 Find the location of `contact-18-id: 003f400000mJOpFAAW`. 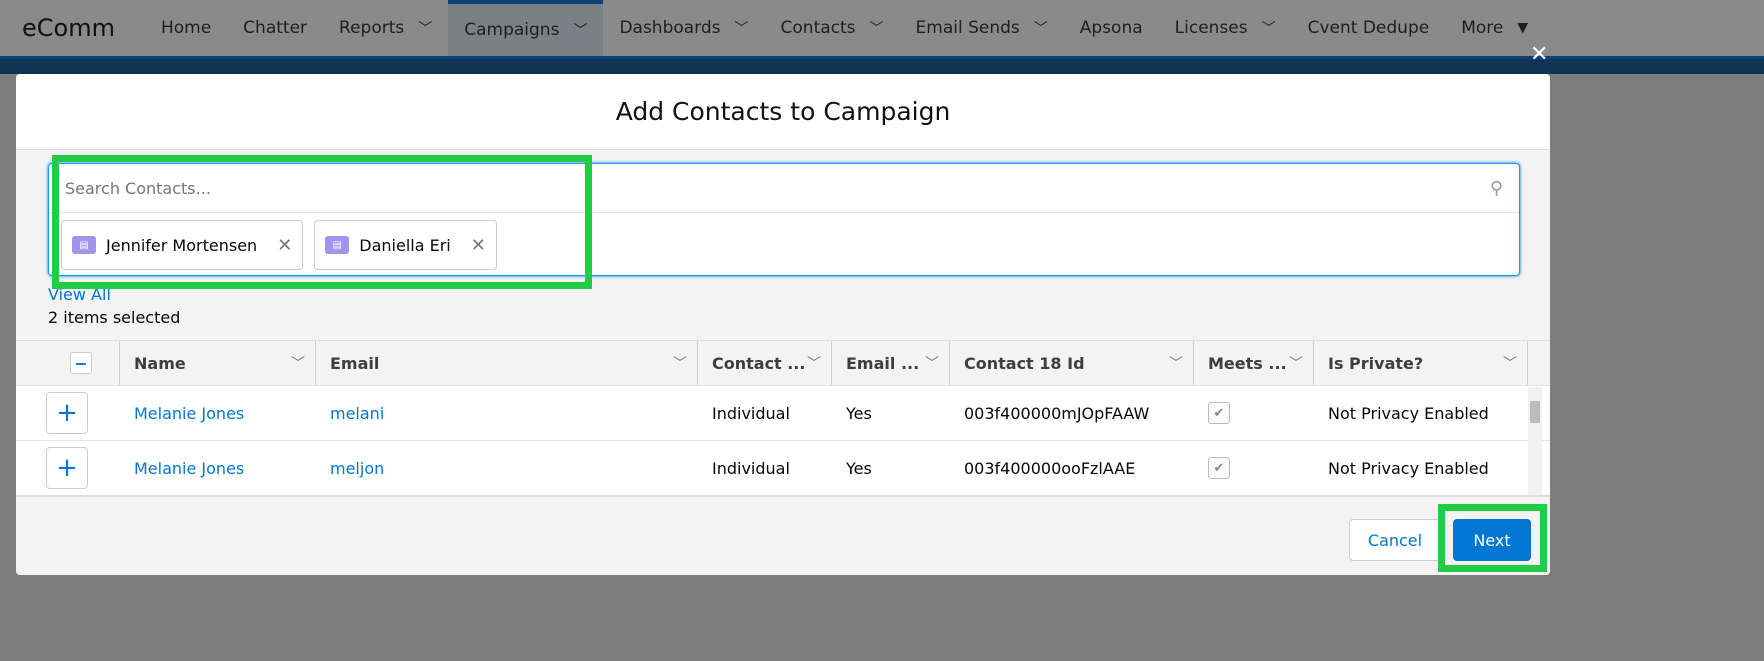

contact-18-id: 003f400000mJOpFAAW is located at coordinates (1057, 413).